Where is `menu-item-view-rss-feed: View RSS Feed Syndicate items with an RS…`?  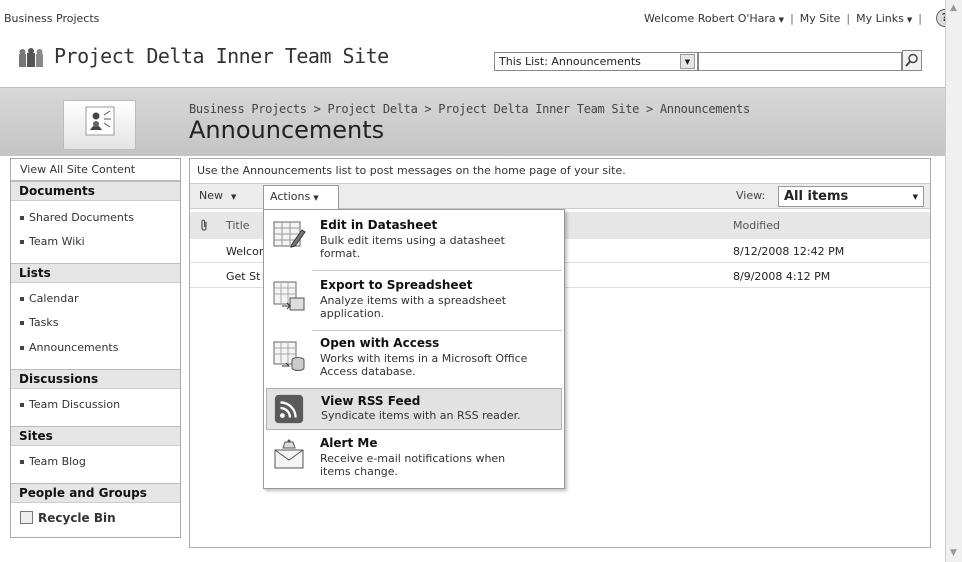
menu-item-view-rss-feed: View RSS Feed Syndicate items with an RS… is located at coordinates (414, 409).